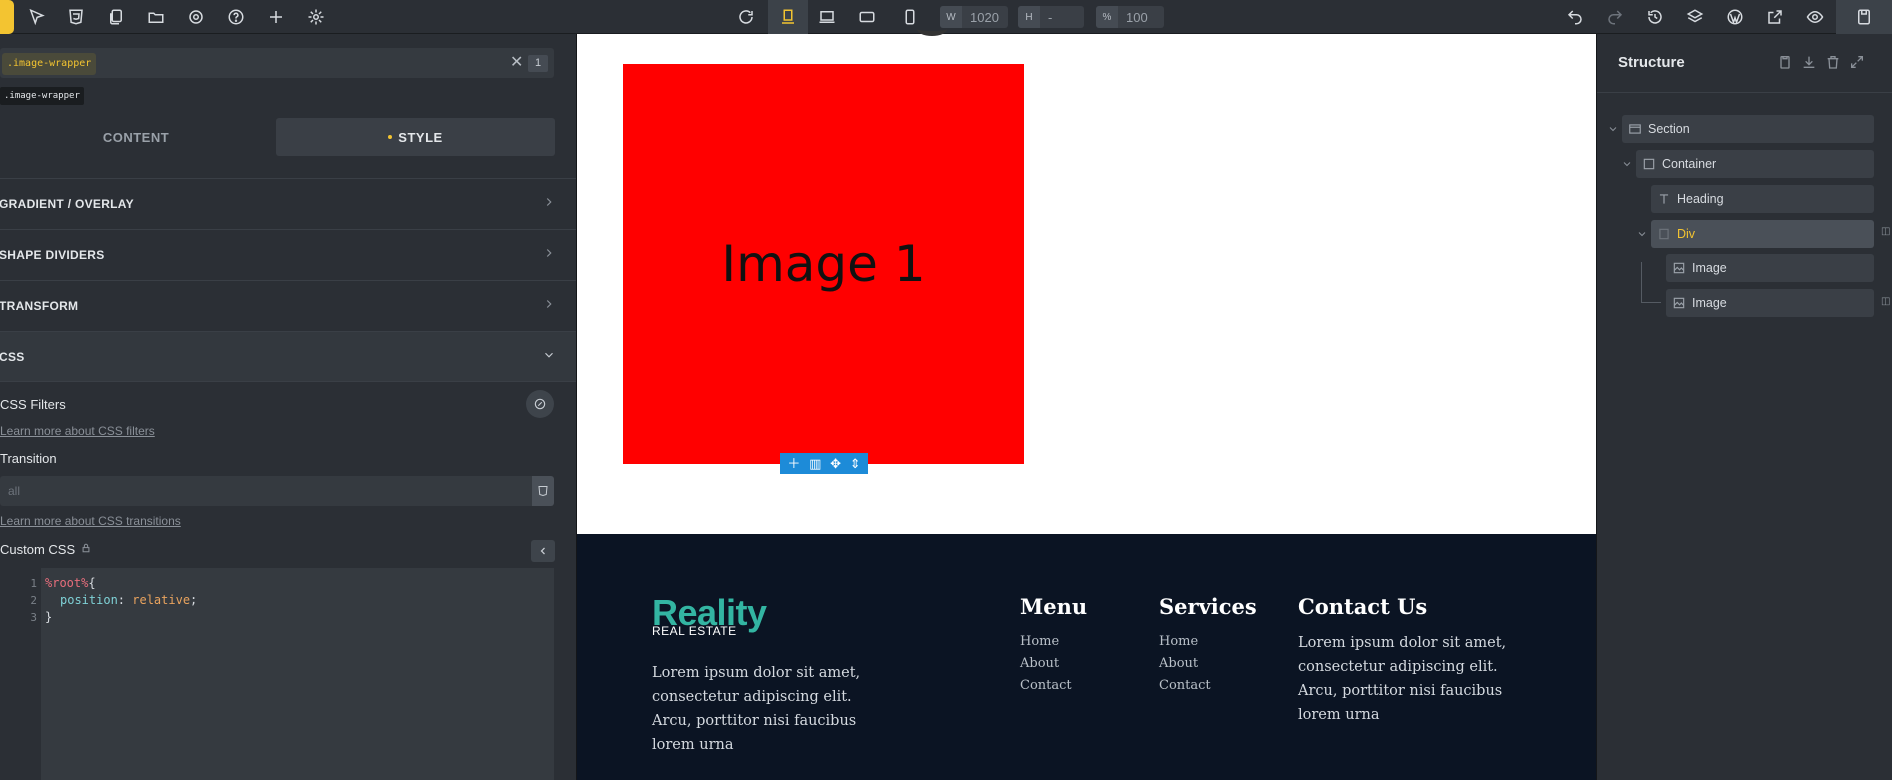  What do you see at coordinates (28, 458) in the screenshot?
I see `transition-label: Transition` at bounding box center [28, 458].